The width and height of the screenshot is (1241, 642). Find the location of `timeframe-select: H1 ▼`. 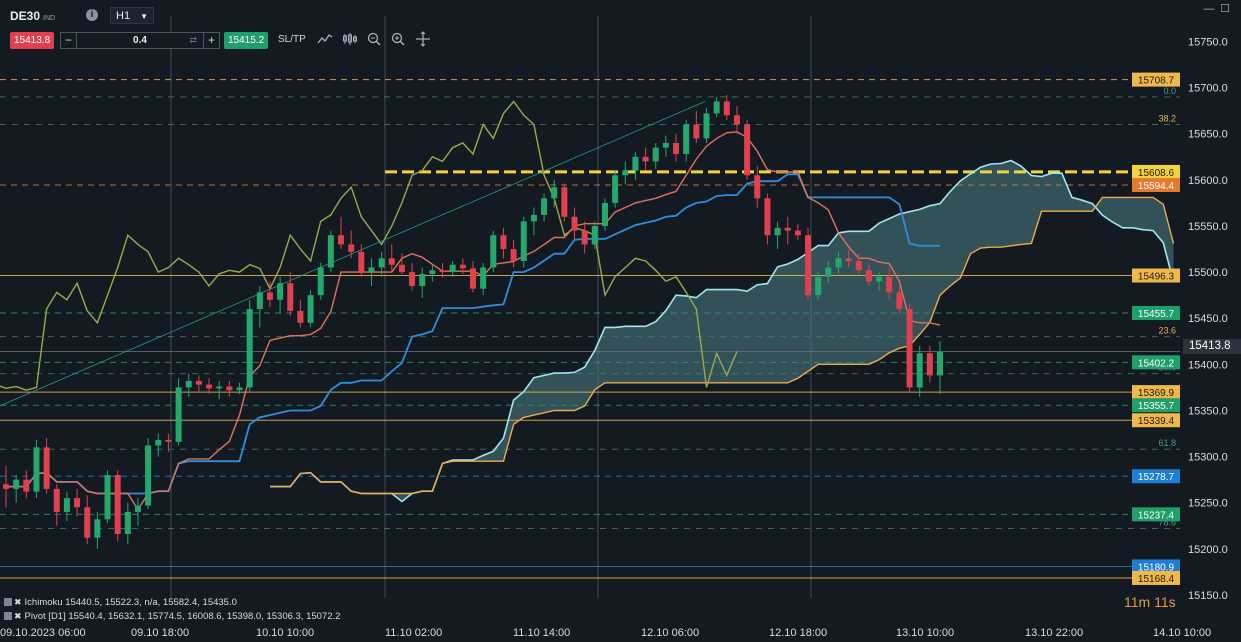

timeframe-select: H1 ▼ is located at coordinates (132, 15).